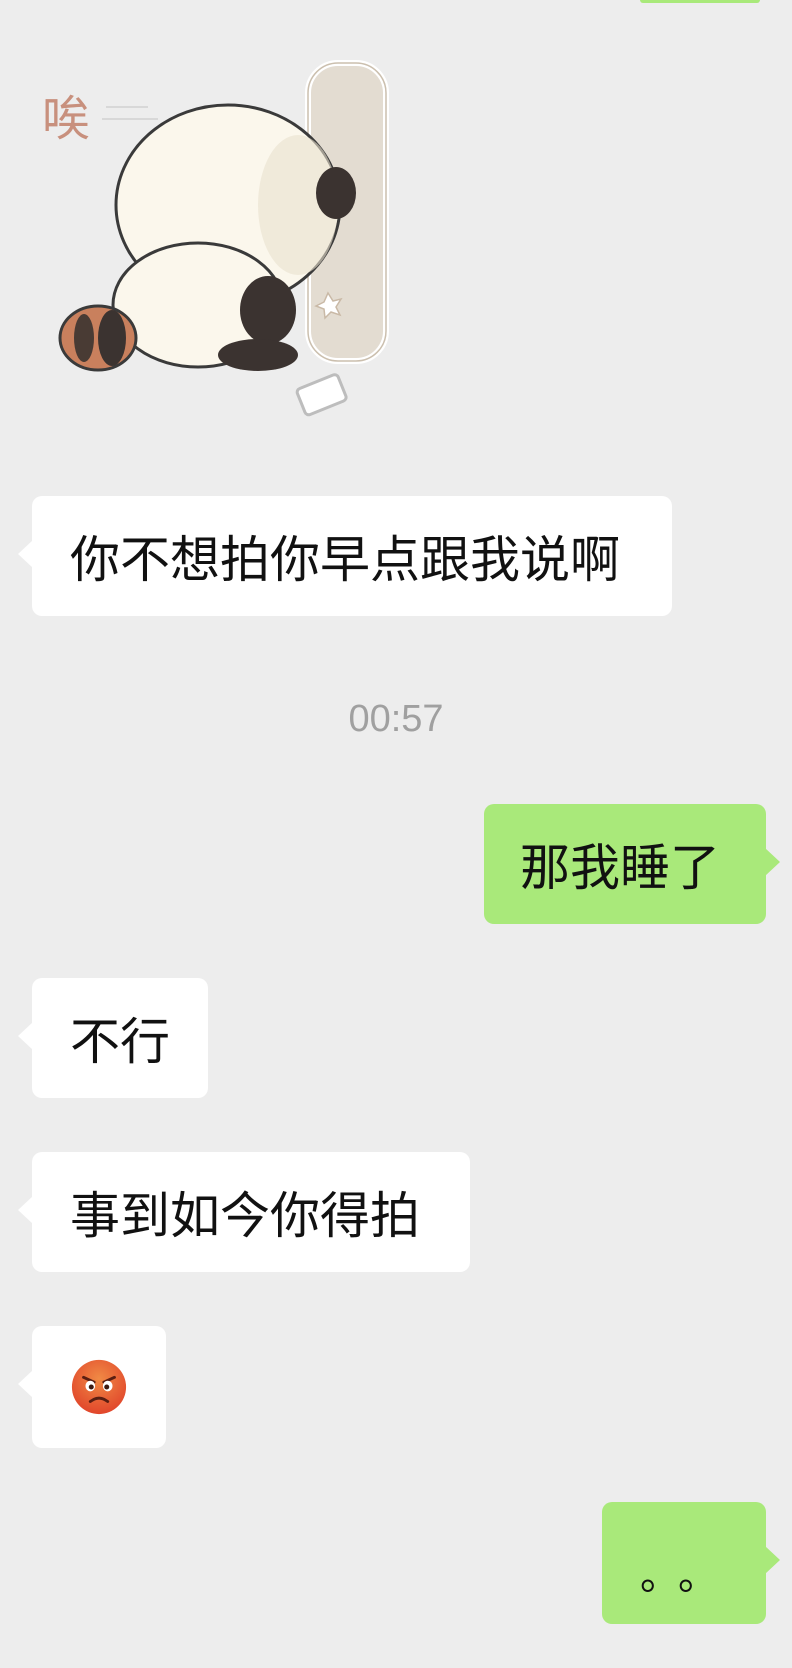  What do you see at coordinates (99, 1387) in the screenshot?
I see `angry-face-emoji-icon` at bounding box center [99, 1387].